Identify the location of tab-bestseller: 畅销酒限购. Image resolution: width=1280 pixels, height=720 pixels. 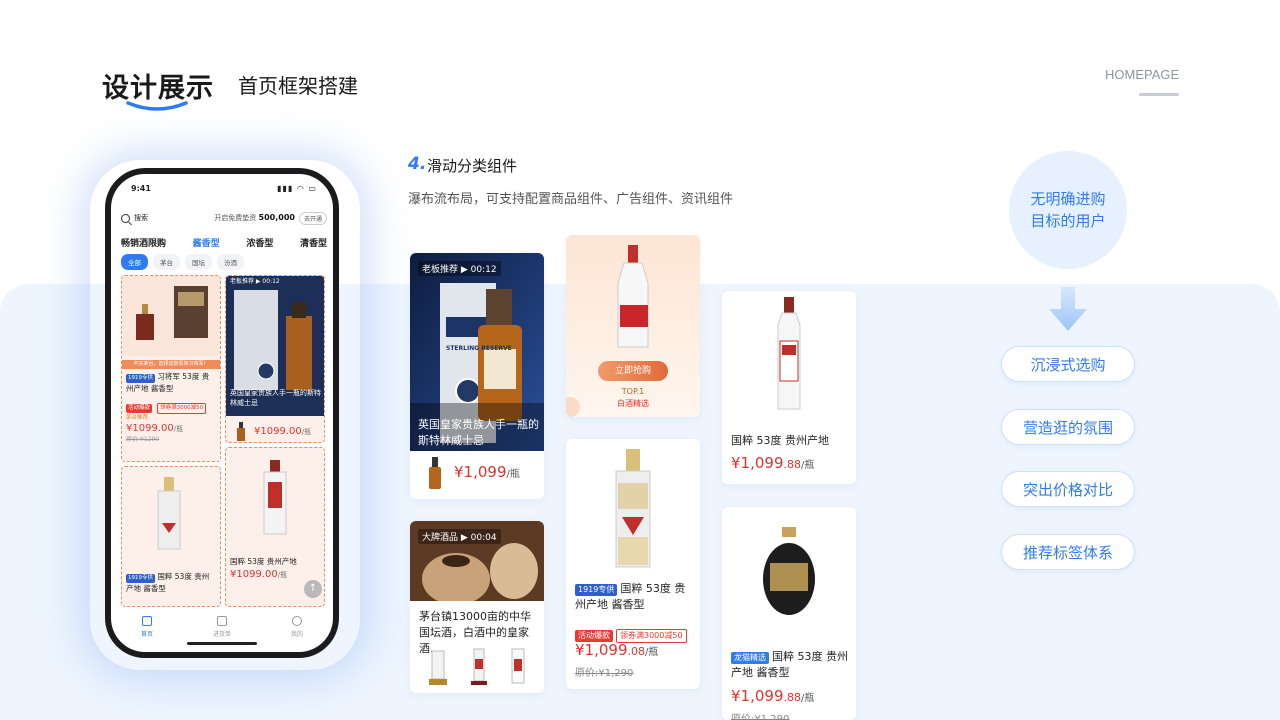
(143, 242).